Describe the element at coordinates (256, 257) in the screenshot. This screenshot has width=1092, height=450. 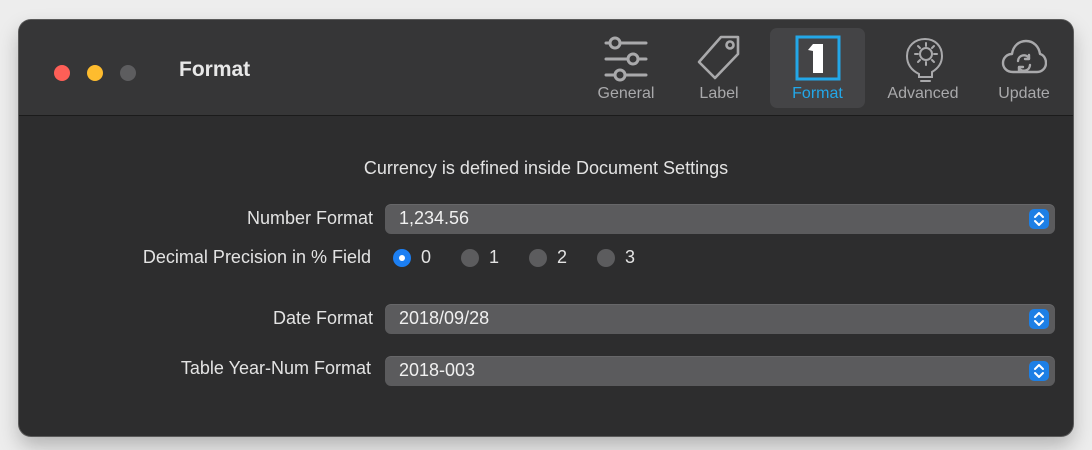
I see `decimal-precision-label: Decimal Precision in % Field` at that location.